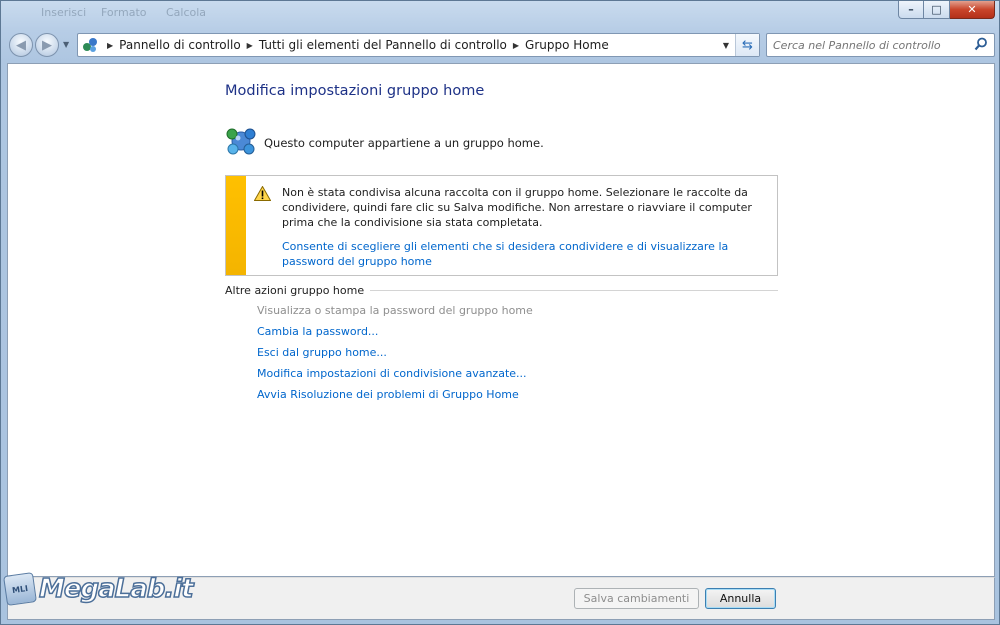  What do you see at coordinates (355, 91) in the screenshot?
I see `page-title: Modifica impostazioni gruppo home` at bounding box center [355, 91].